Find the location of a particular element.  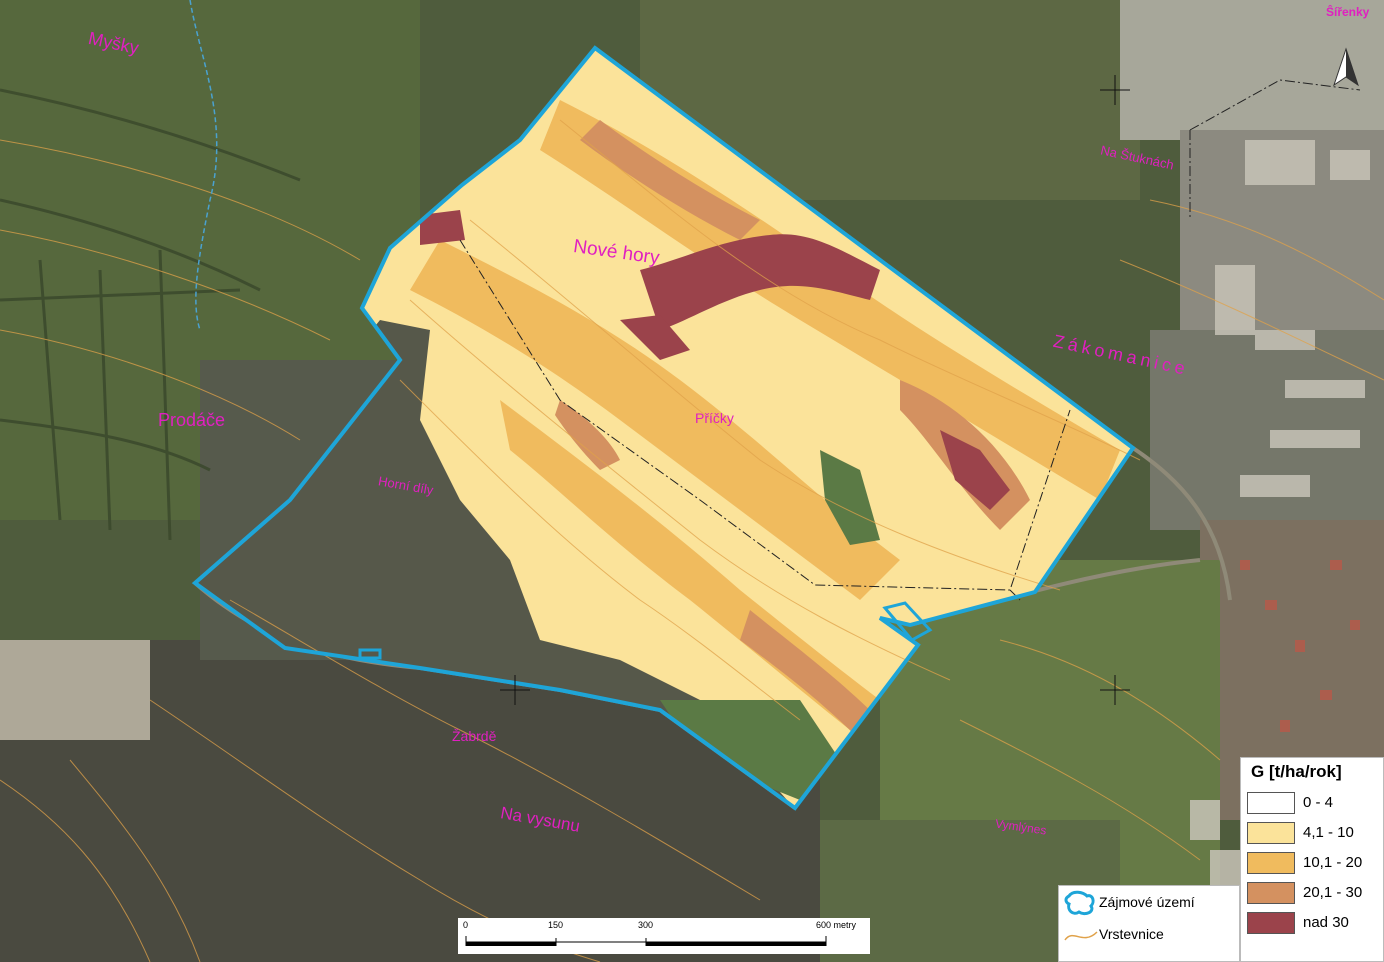

scale-bar: 0 150 300 600 metry is located at coordinates (664, 936).